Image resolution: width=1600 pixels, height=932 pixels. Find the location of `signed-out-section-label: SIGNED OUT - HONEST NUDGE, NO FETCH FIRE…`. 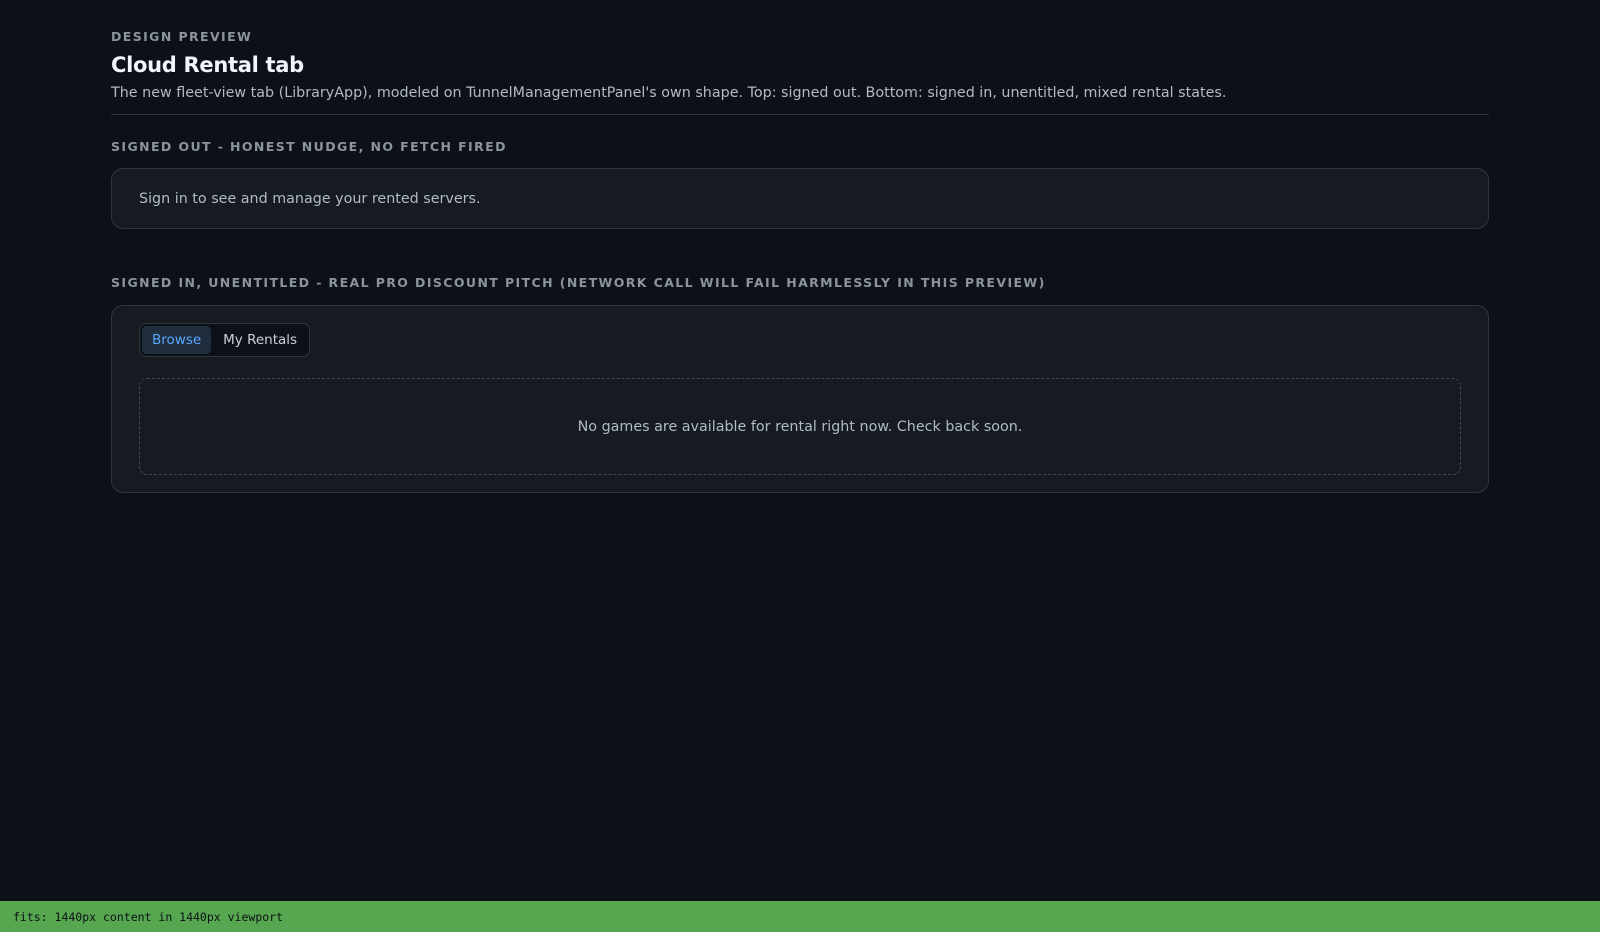

signed-out-section-label: SIGNED OUT - HONEST NUDGE, NO FETCH FIRE… is located at coordinates (309, 146).